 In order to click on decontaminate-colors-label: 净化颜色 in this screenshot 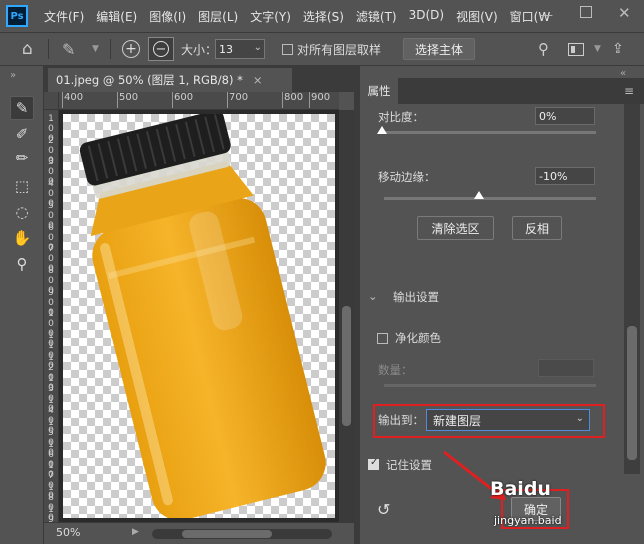, I will do `click(418, 338)`.